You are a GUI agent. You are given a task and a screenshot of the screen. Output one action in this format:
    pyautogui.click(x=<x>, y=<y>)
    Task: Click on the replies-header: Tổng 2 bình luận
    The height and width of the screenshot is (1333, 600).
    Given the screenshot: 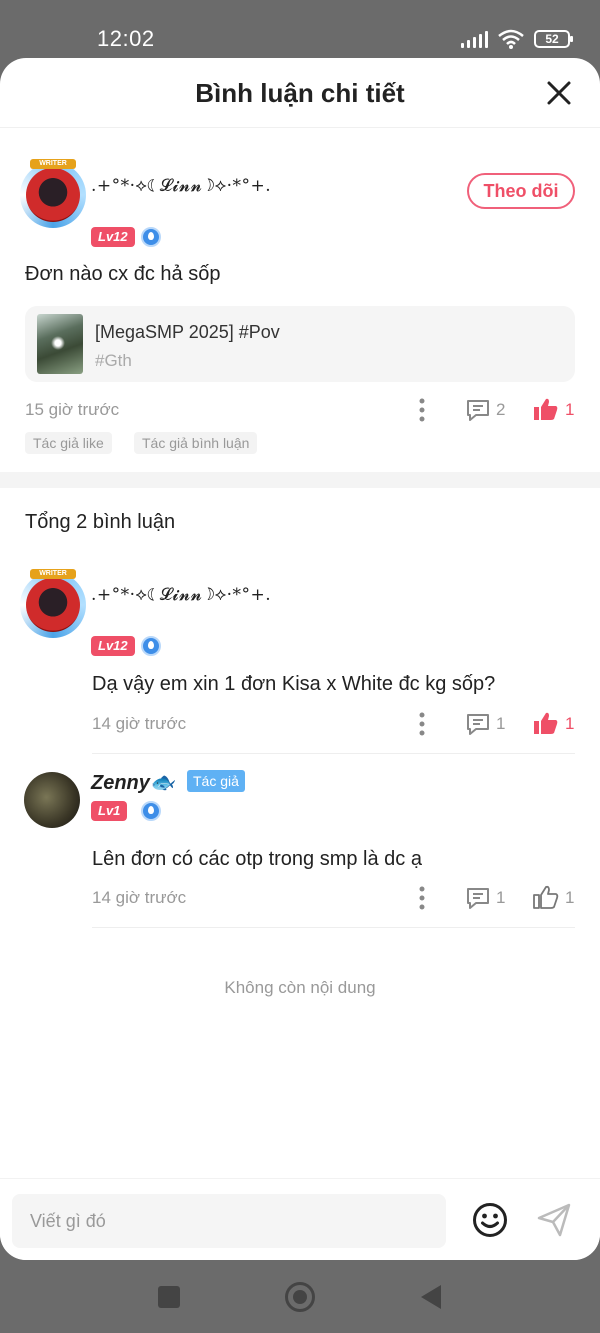 What is the action you would take?
    pyautogui.click(x=100, y=522)
    